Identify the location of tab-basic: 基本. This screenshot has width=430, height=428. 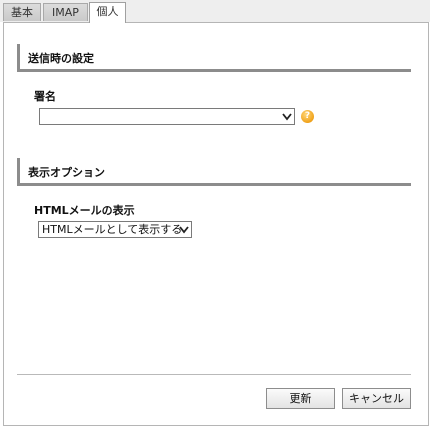
(22, 12).